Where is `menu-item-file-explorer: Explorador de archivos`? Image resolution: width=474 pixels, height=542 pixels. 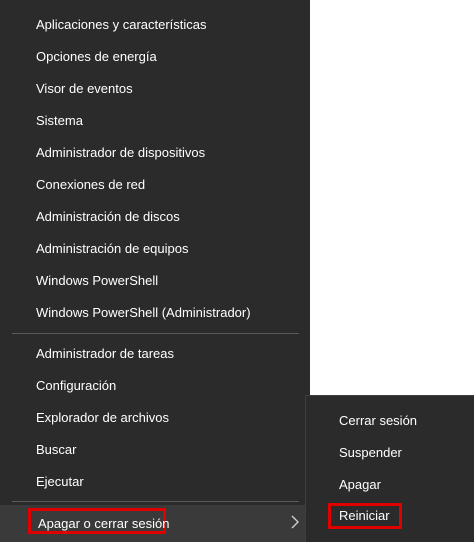
menu-item-file-explorer: Explorador de archivos is located at coordinates (155, 418).